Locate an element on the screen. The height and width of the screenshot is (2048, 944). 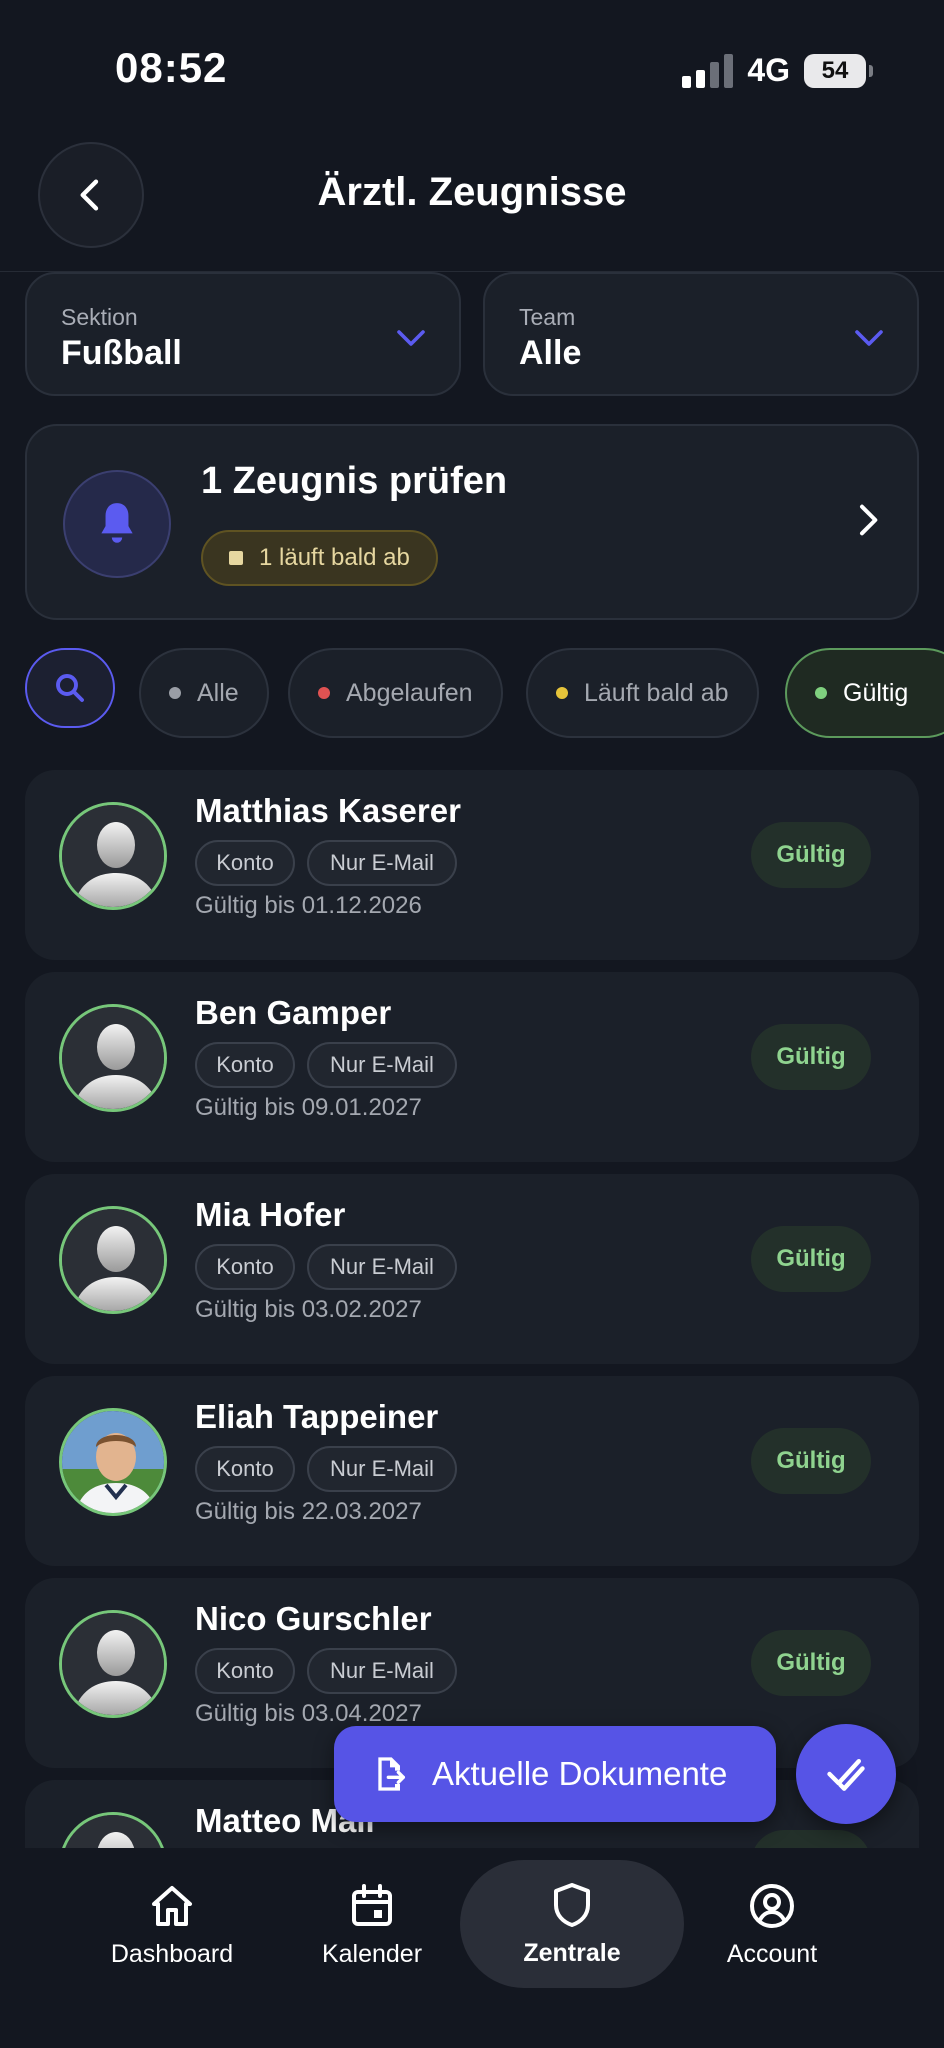
status-indicators: 4G 54 is located at coordinates (777, 70).